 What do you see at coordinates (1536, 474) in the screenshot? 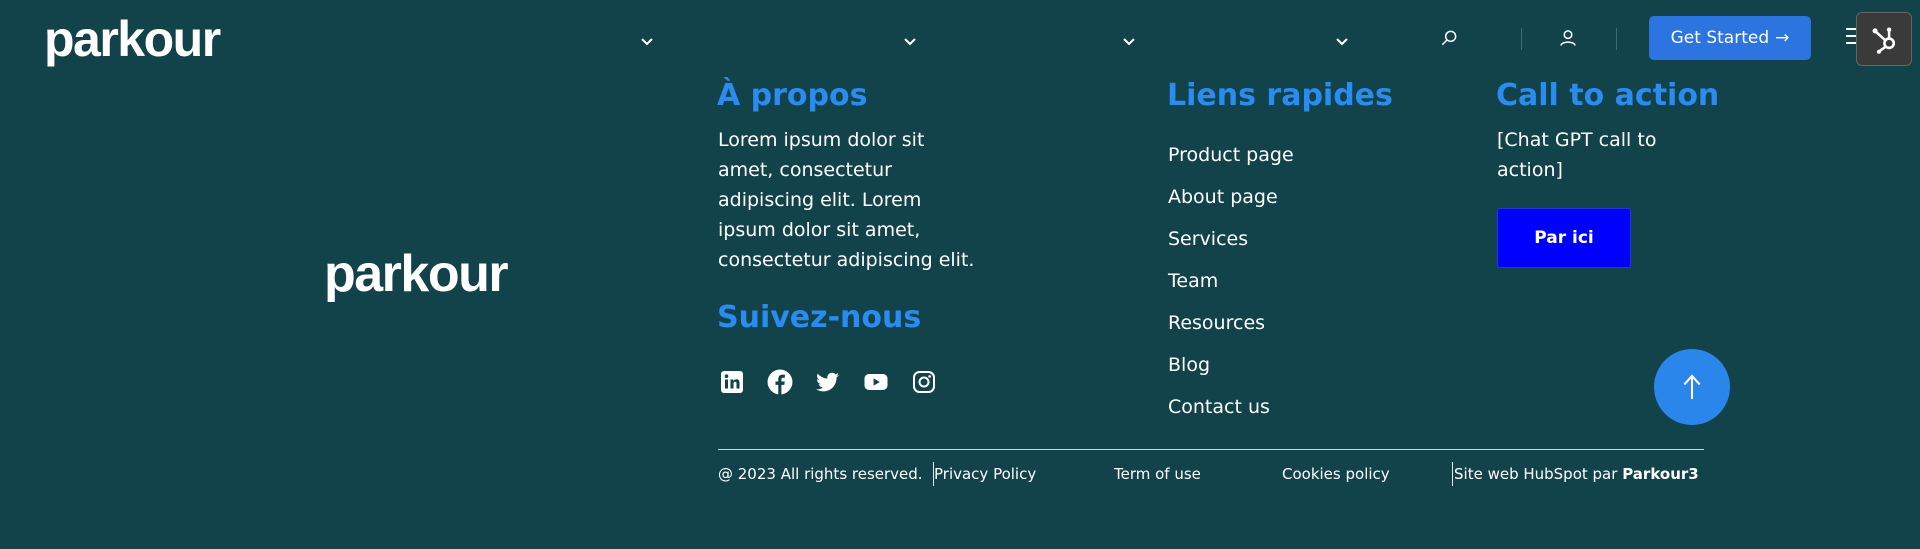
I see `site-credit-prefix: Site web HubSpot par` at bounding box center [1536, 474].